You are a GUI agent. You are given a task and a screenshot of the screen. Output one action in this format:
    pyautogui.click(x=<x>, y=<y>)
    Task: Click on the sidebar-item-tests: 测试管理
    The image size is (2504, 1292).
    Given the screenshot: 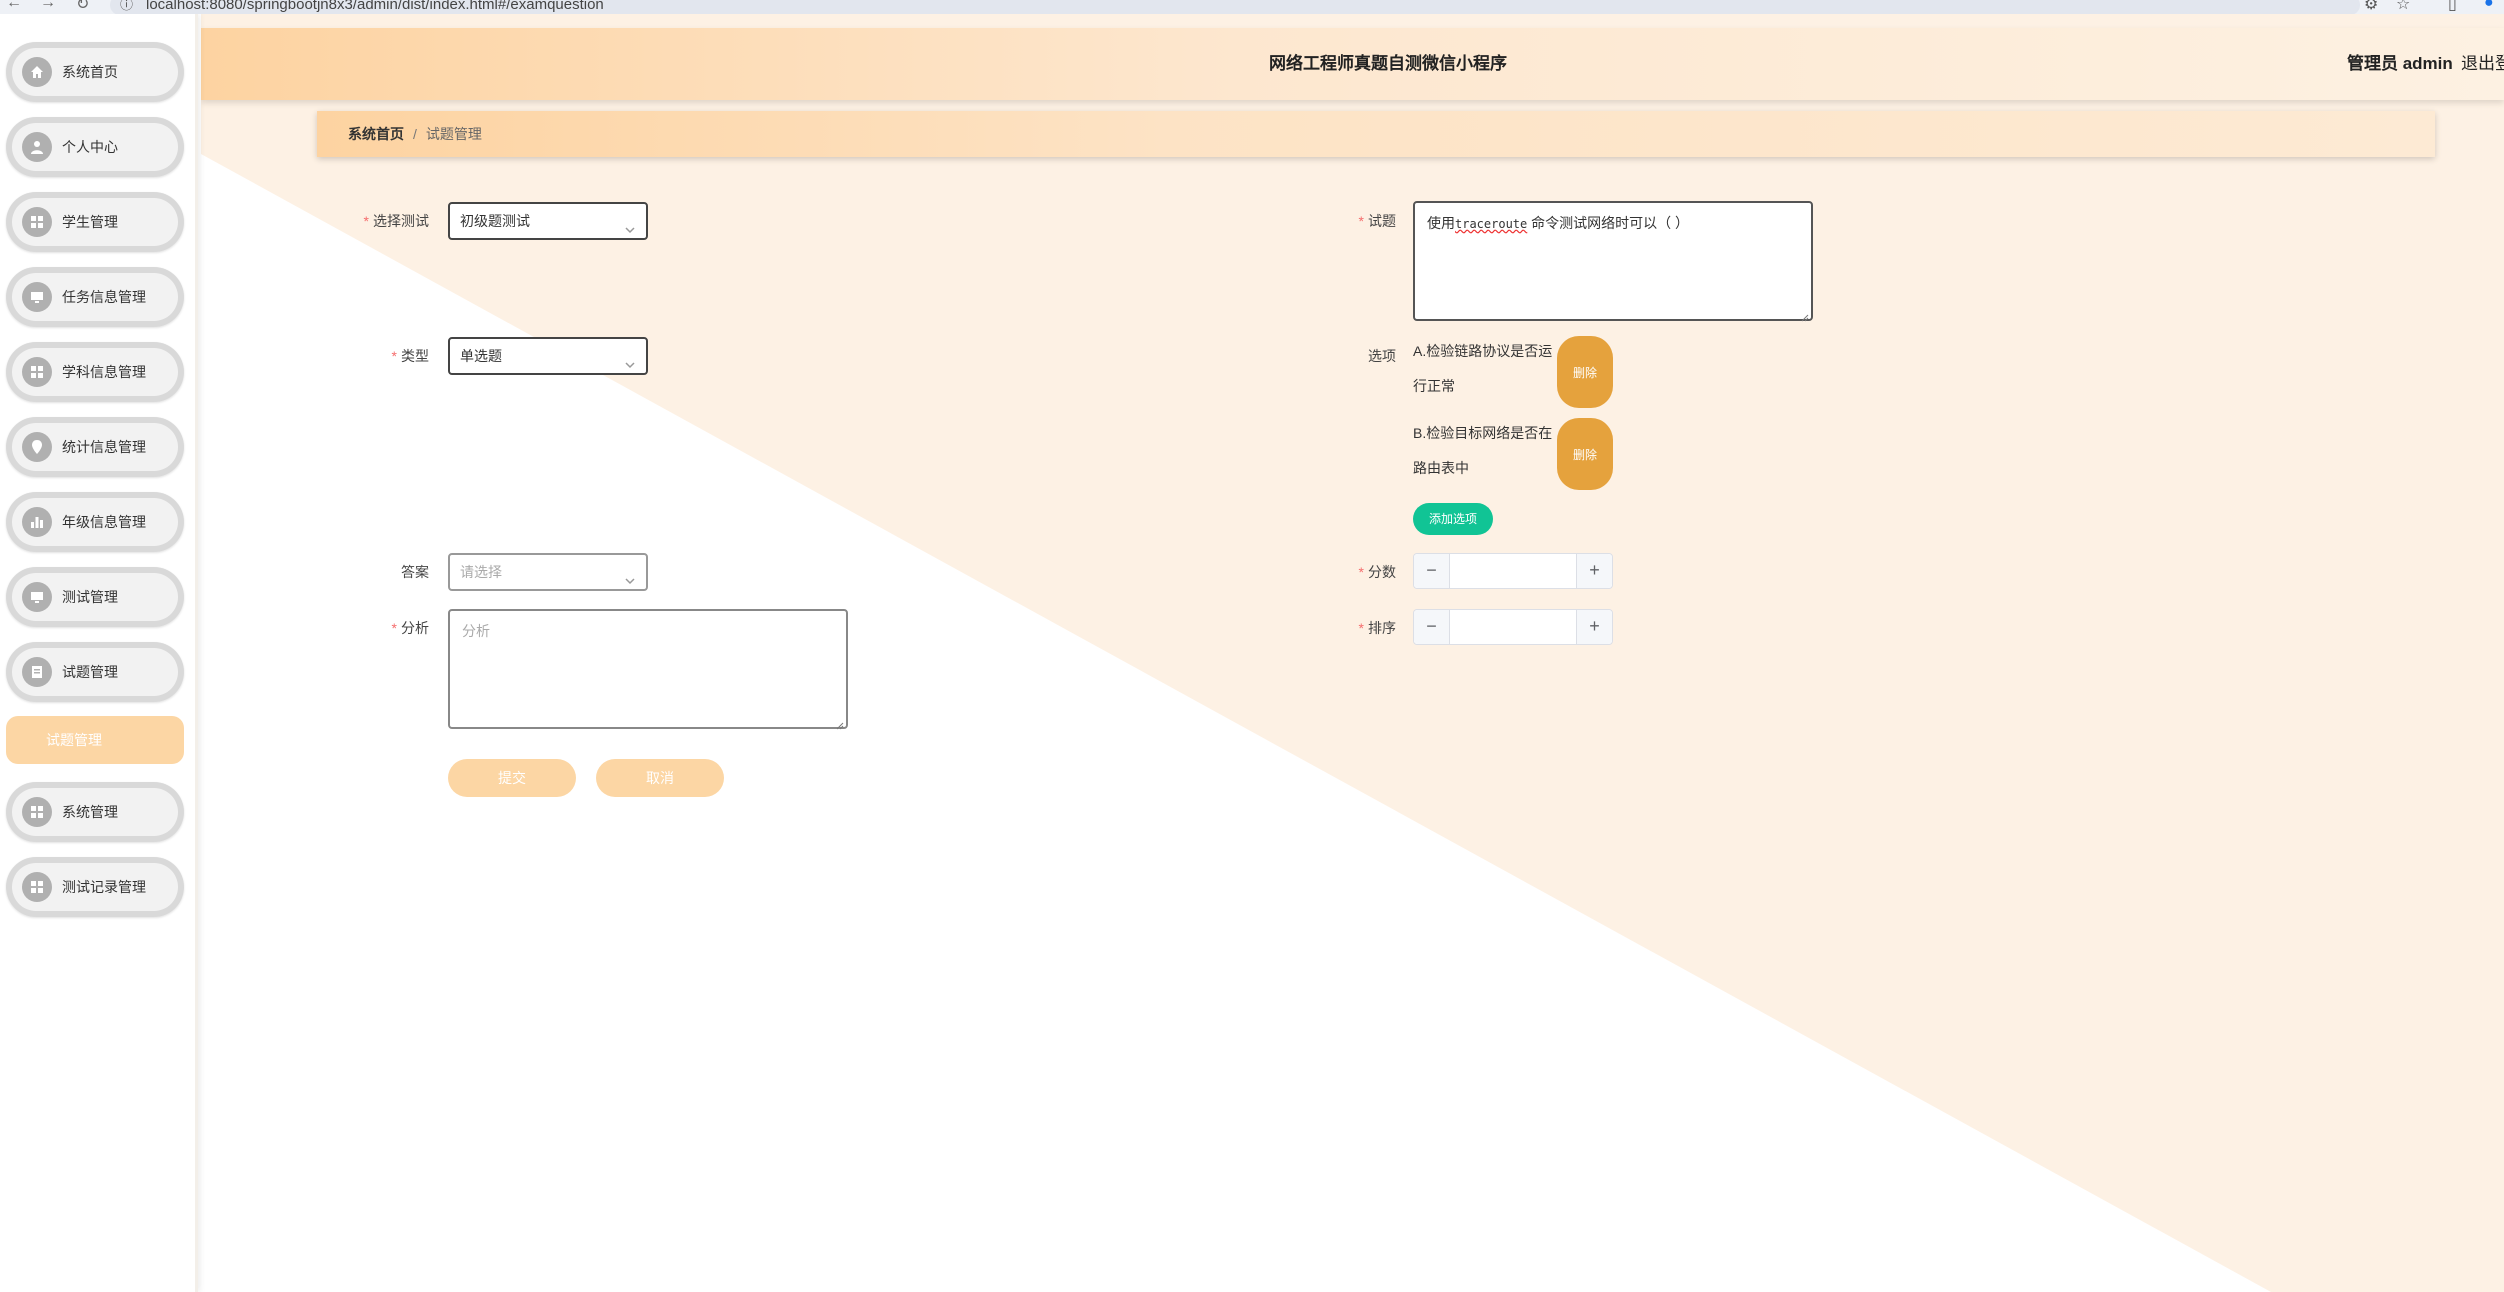 What is the action you would take?
    pyautogui.click(x=95, y=597)
    